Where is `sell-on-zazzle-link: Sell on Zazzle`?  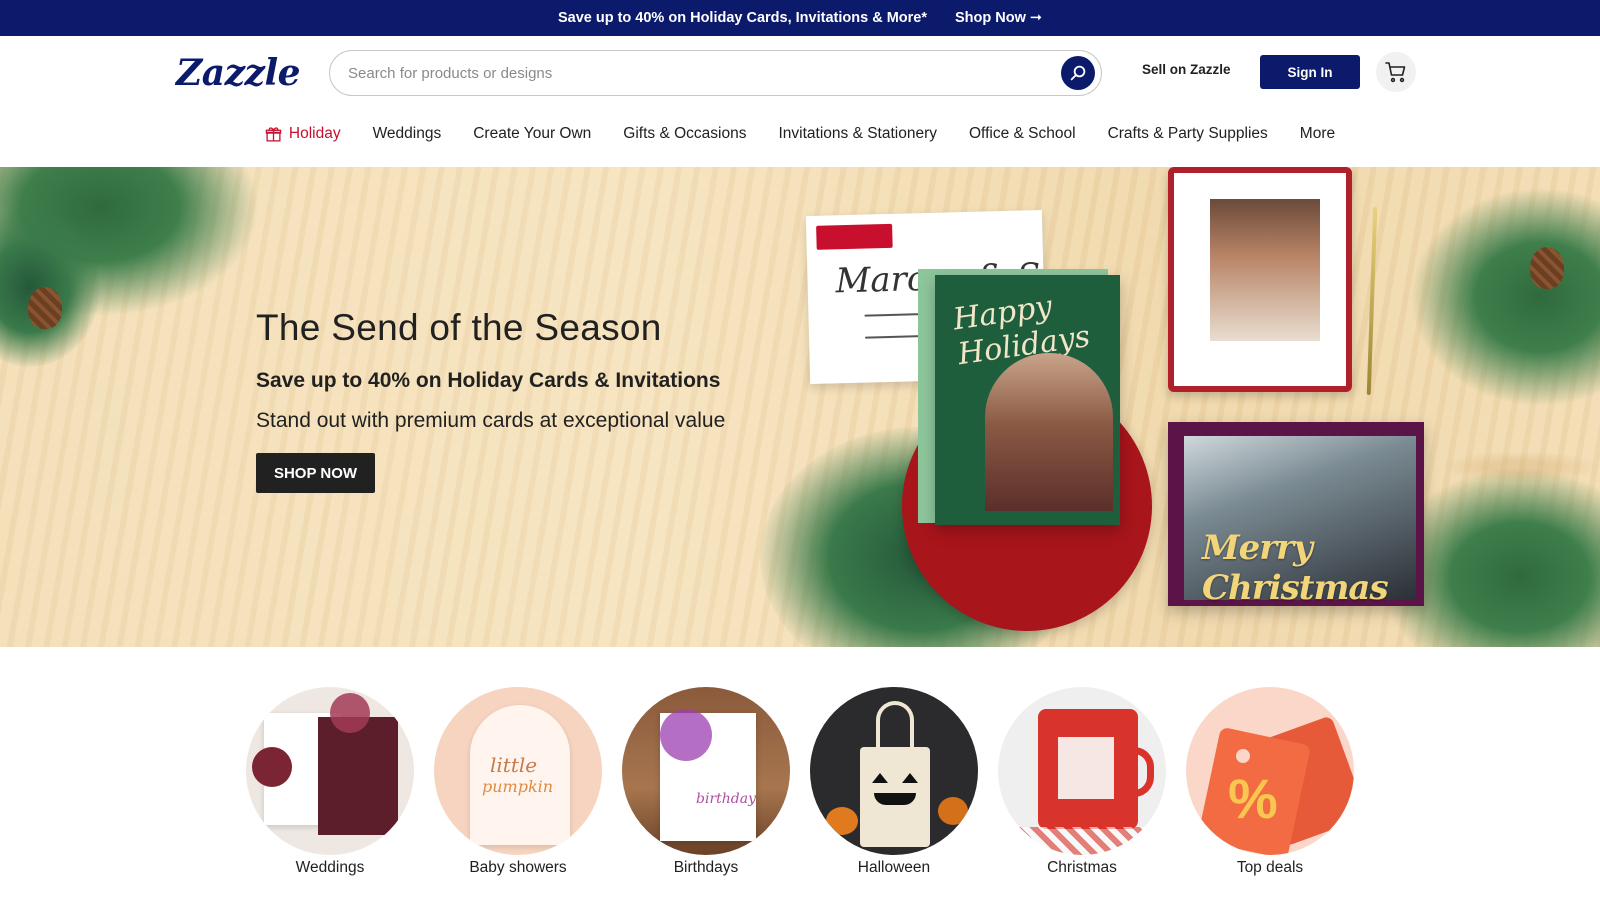 sell-on-zazzle-link: Sell on Zazzle is located at coordinates (1186, 69).